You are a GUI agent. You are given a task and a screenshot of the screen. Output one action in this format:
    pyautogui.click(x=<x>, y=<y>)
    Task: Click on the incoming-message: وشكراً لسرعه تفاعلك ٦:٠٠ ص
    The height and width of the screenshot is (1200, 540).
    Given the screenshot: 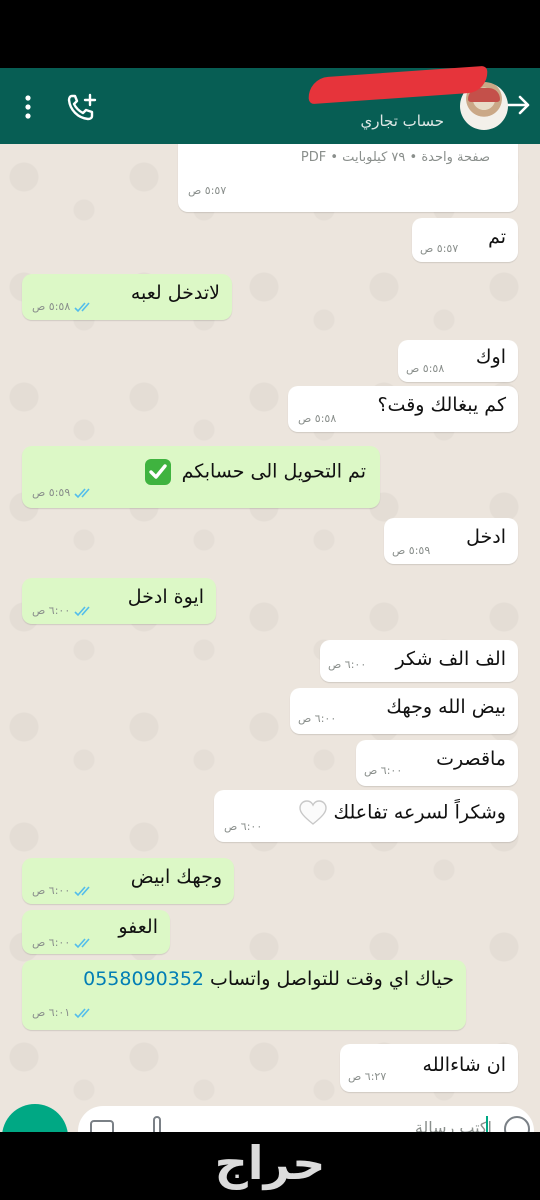 What is the action you would take?
    pyautogui.click(x=366, y=816)
    